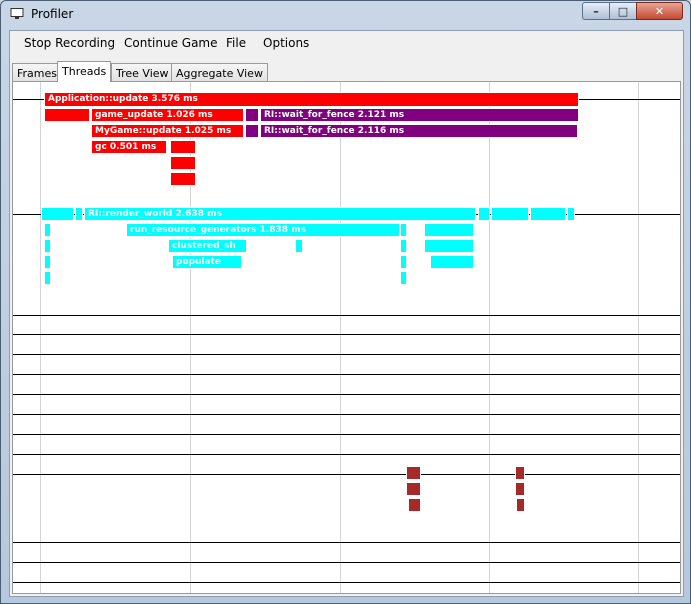 This screenshot has height=604, width=691. I want to click on close-button: ✕, so click(659, 11).